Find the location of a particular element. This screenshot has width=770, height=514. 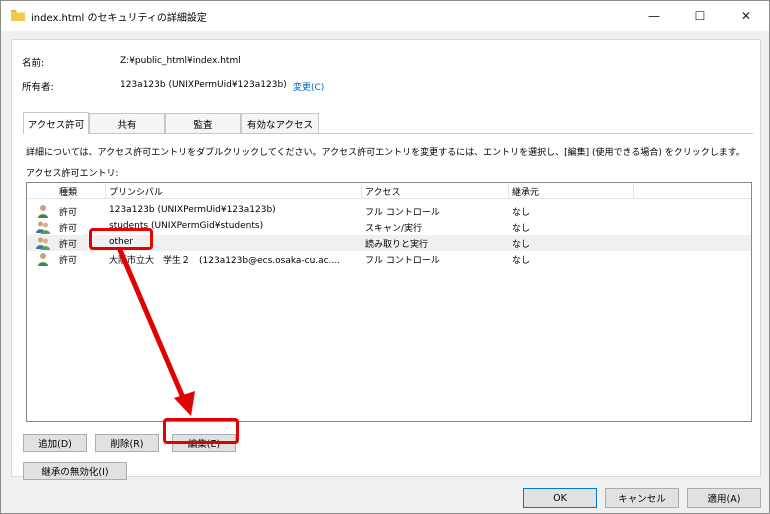

tab-permissions: アクセス許可 is located at coordinates (56, 123).